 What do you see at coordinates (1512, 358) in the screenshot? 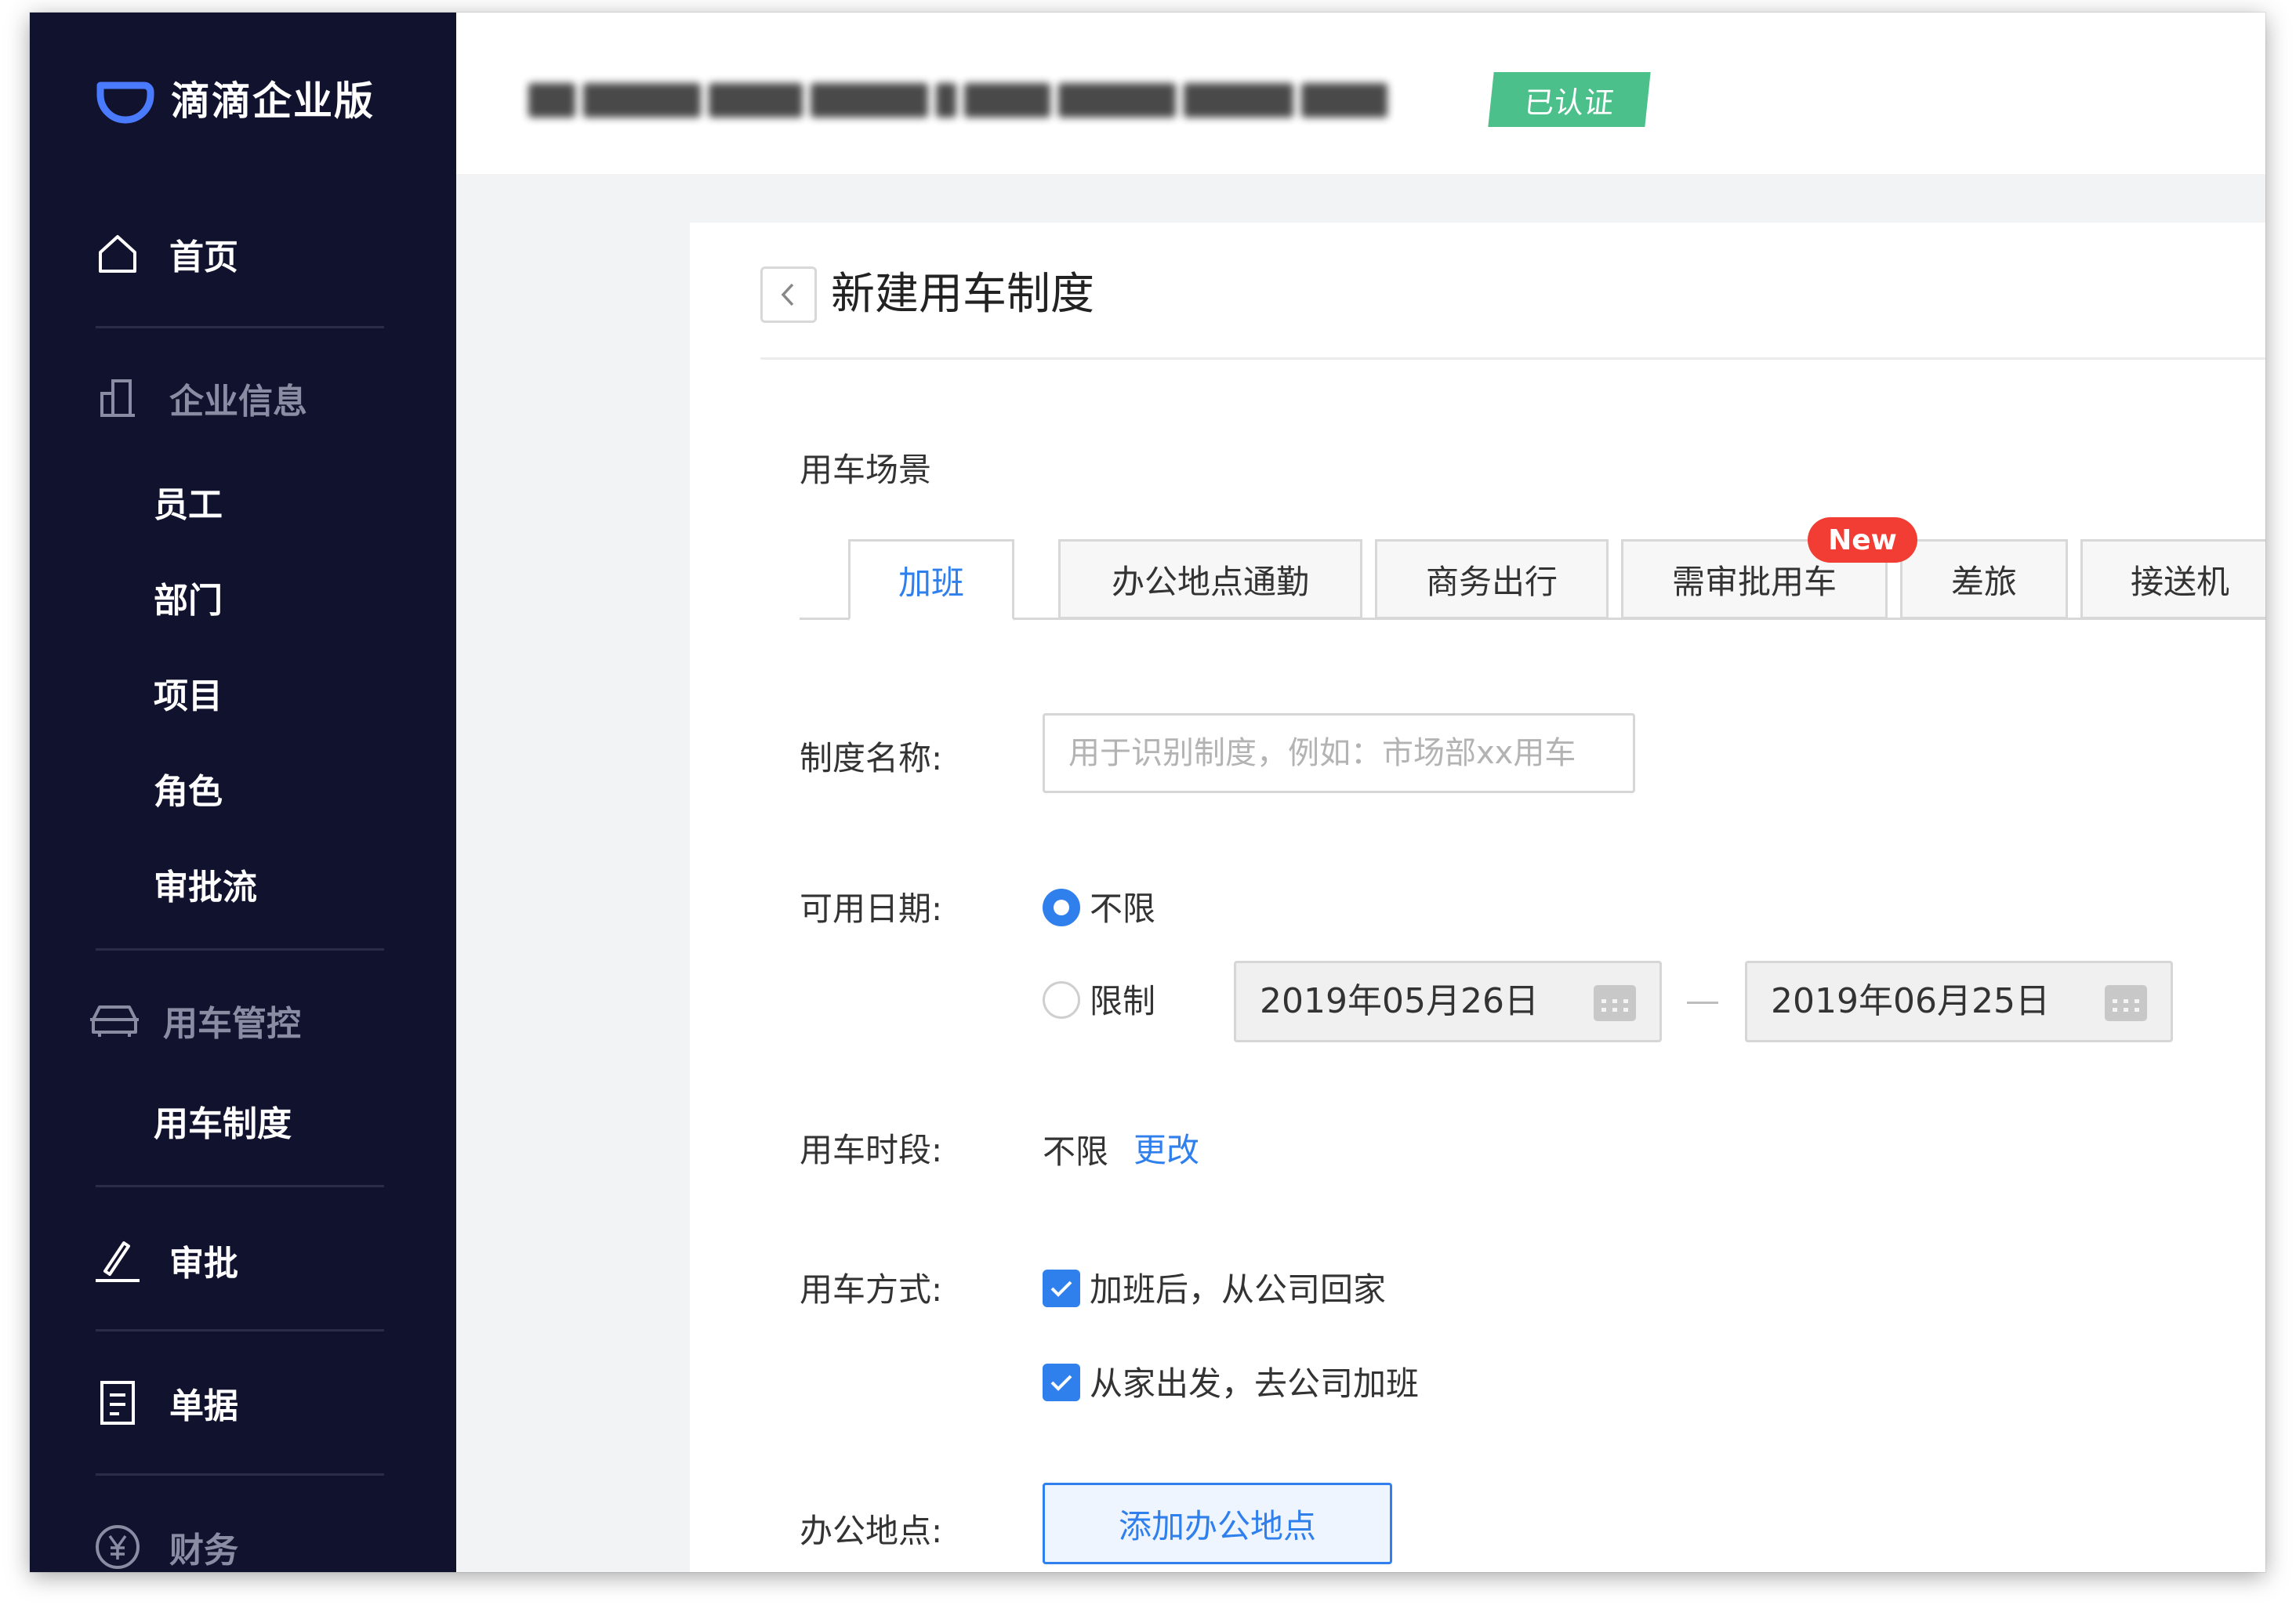
I see `title-divider` at bounding box center [1512, 358].